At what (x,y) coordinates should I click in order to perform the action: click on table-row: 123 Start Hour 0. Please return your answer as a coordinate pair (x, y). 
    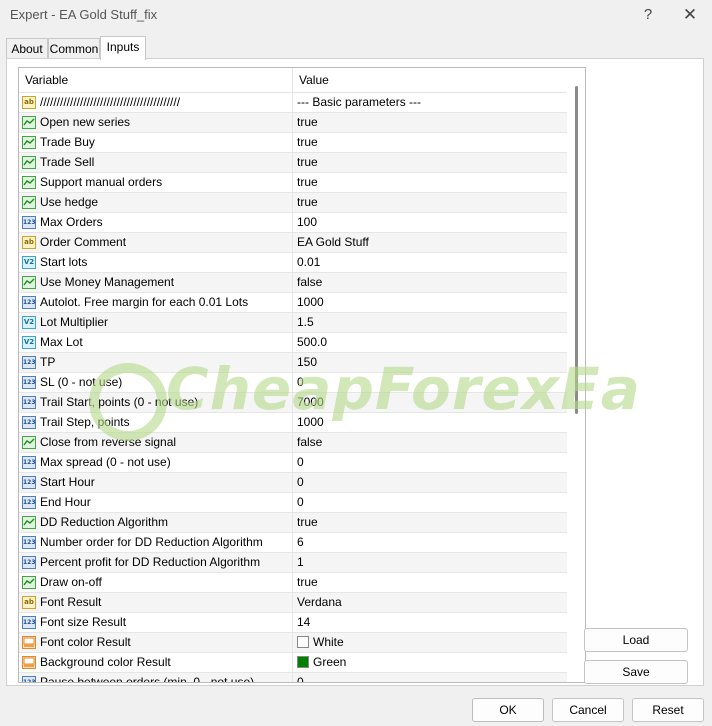
    Looking at the image, I should click on (293, 483).